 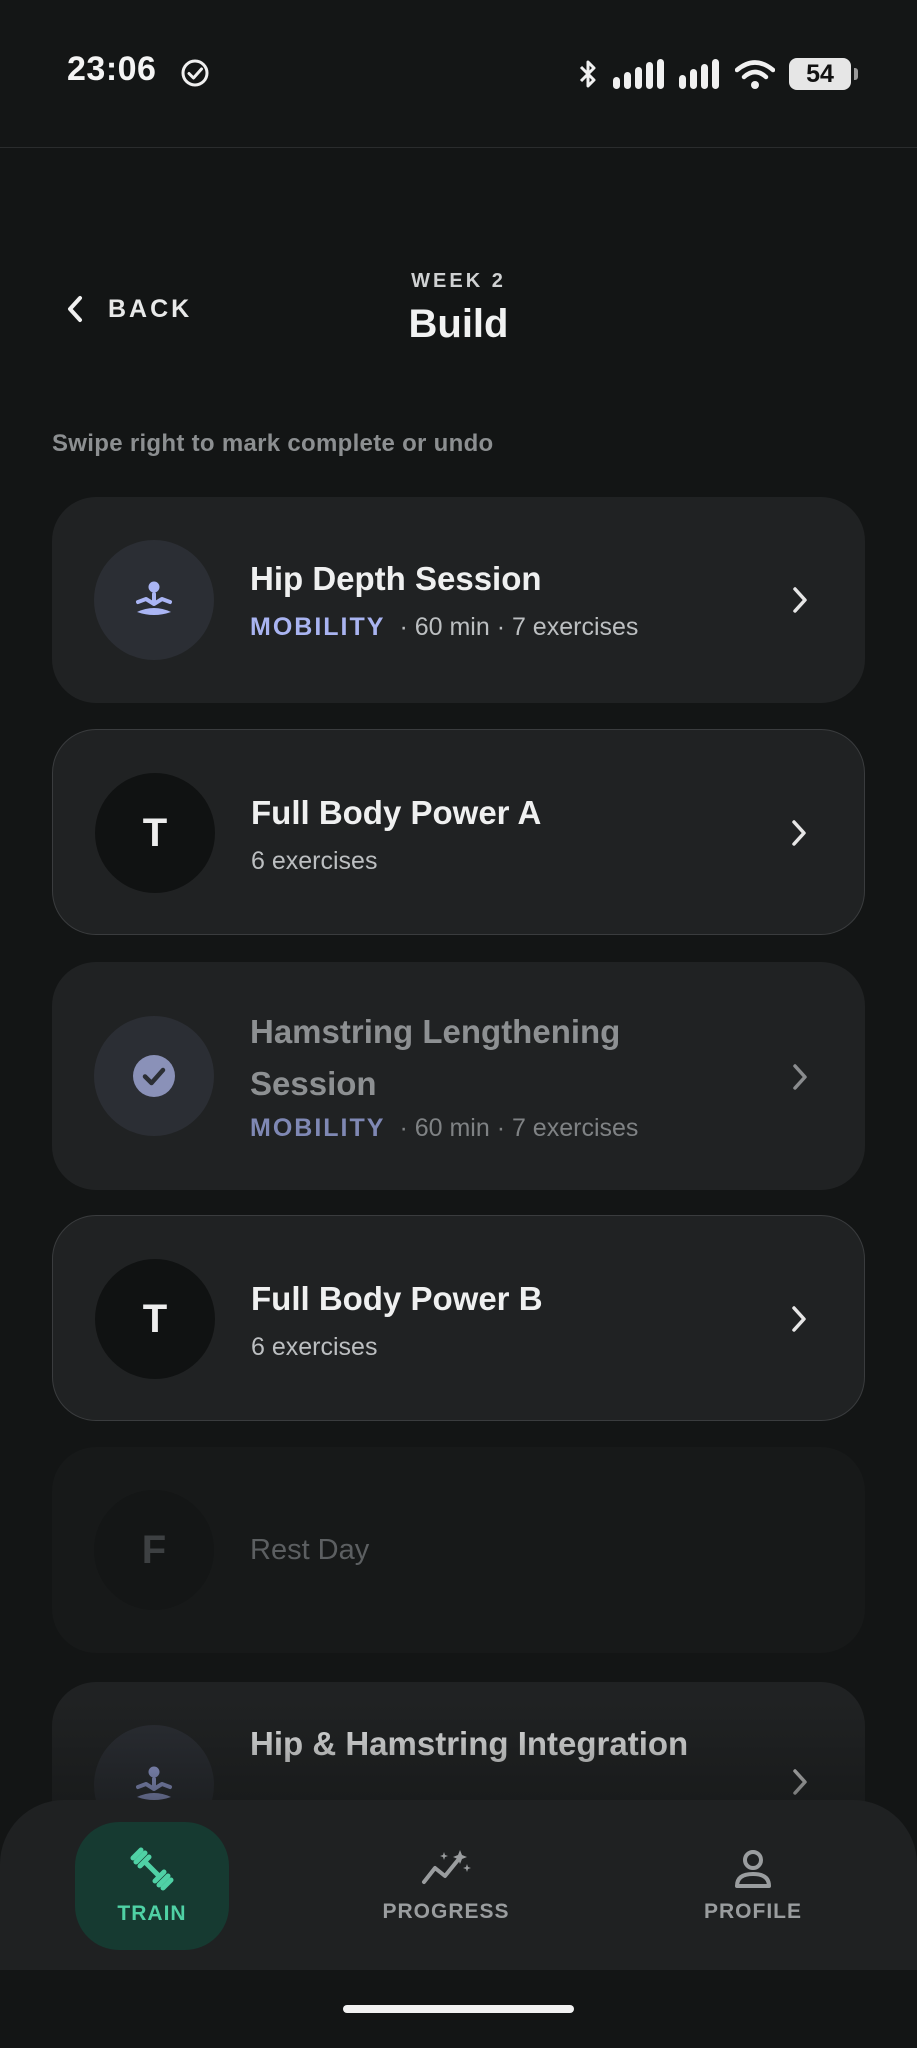 I want to click on workout-card-full-body-a: T Full Body Power A 6 exercises, so click(x=458, y=832).